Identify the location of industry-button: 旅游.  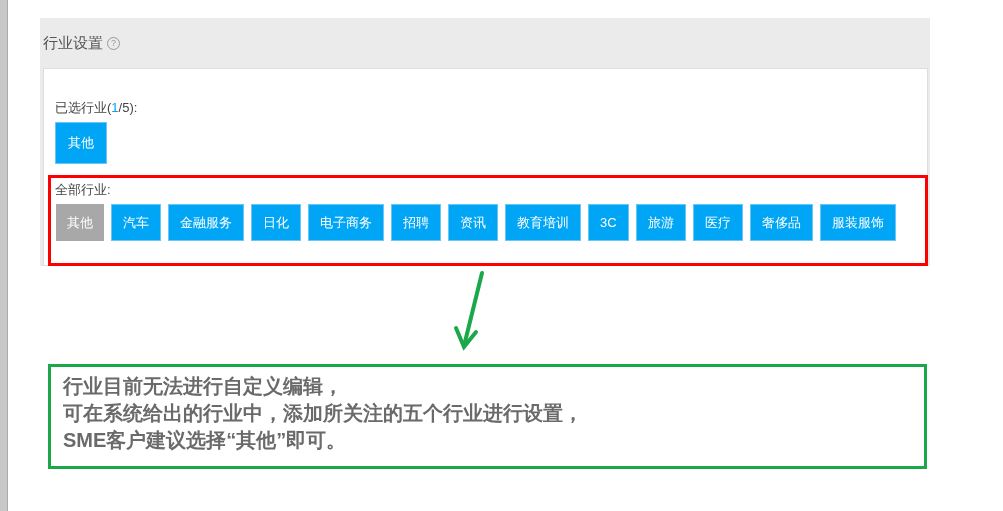
(660, 222).